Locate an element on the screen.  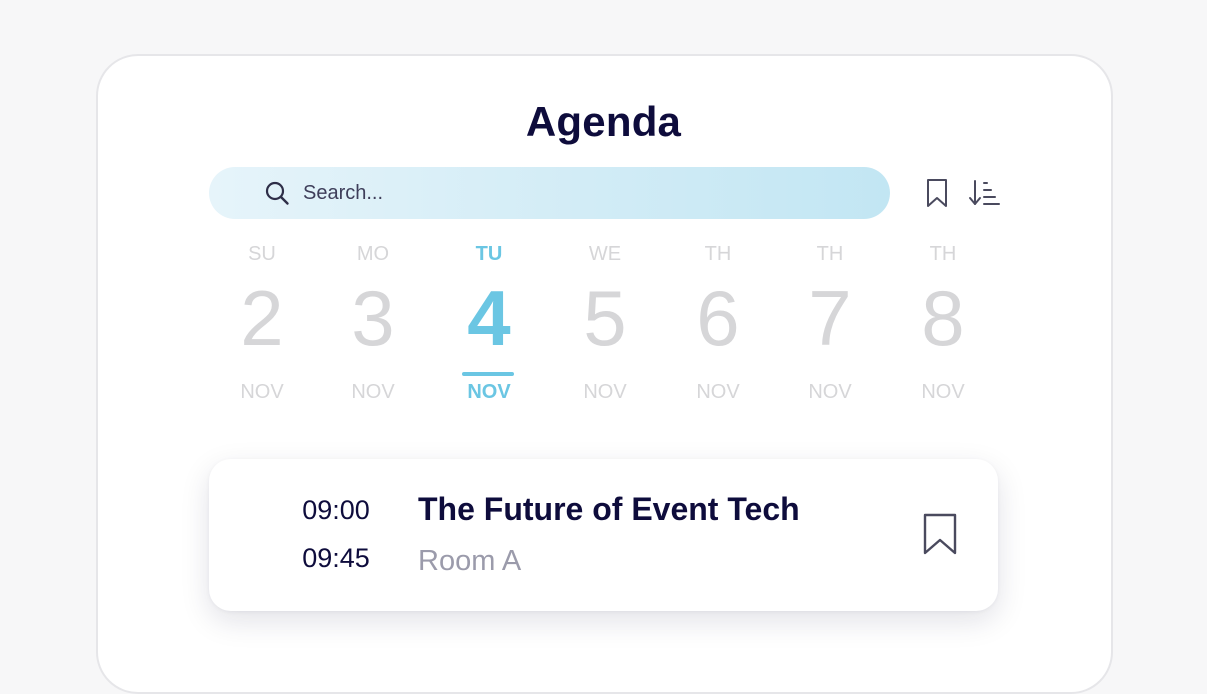
day-number: 3 is located at coordinates (373, 318).